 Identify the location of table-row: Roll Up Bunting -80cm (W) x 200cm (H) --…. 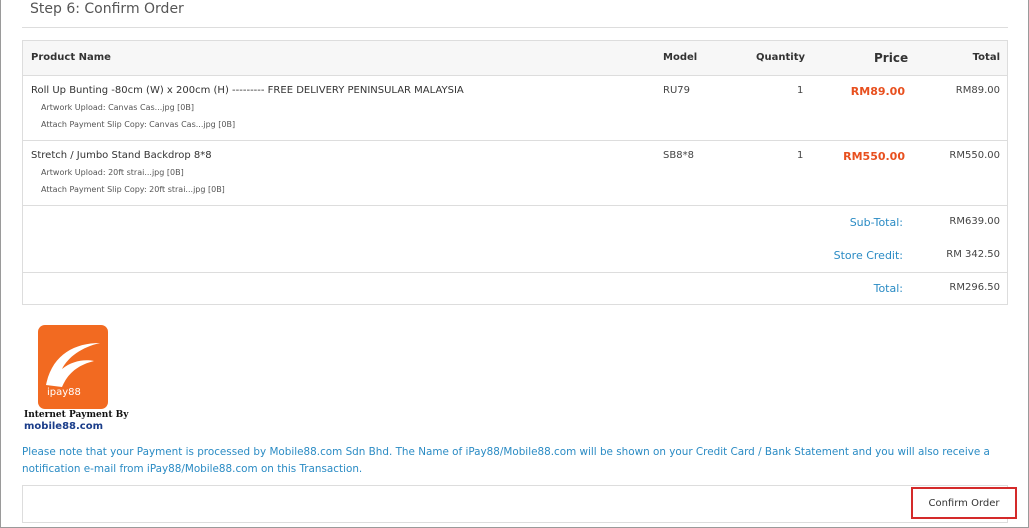
(515, 108).